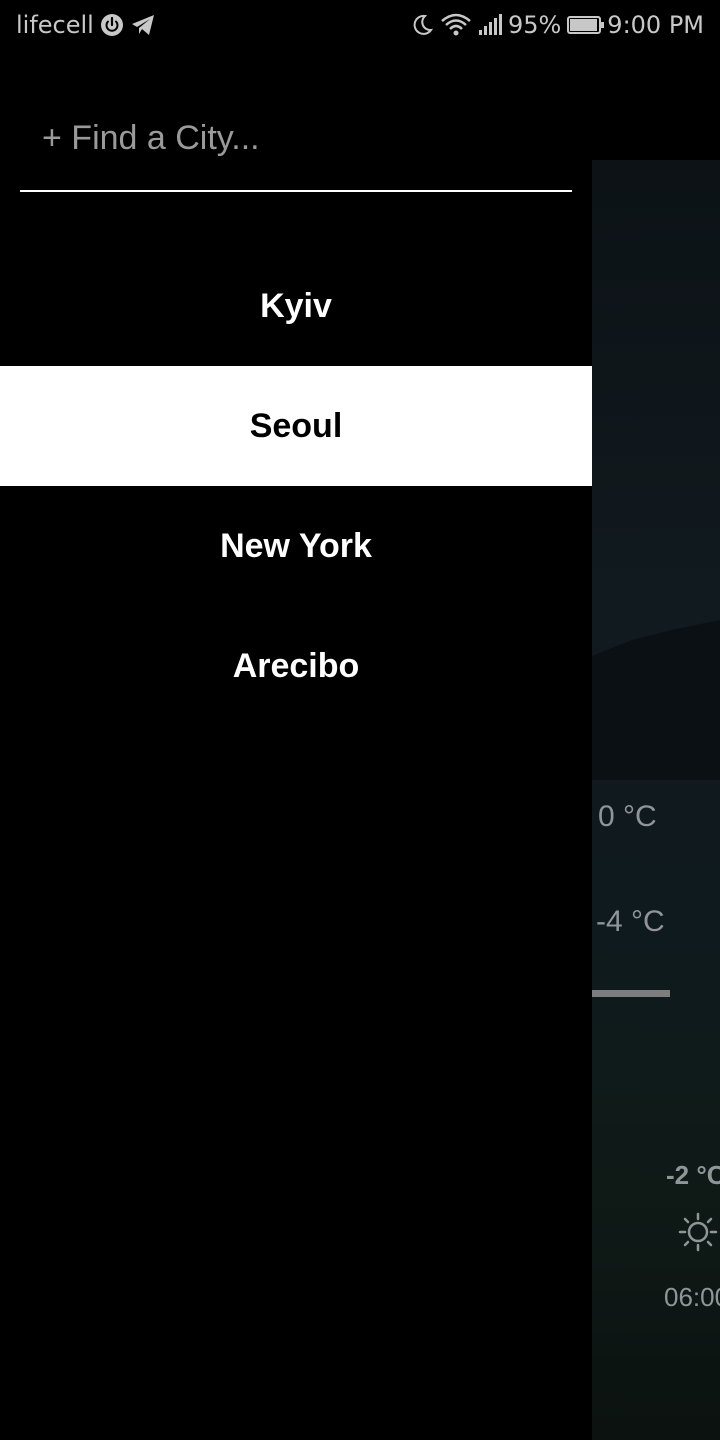 The image size is (720, 1440). What do you see at coordinates (143, 25) in the screenshot?
I see `telegram-icon` at bounding box center [143, 25].